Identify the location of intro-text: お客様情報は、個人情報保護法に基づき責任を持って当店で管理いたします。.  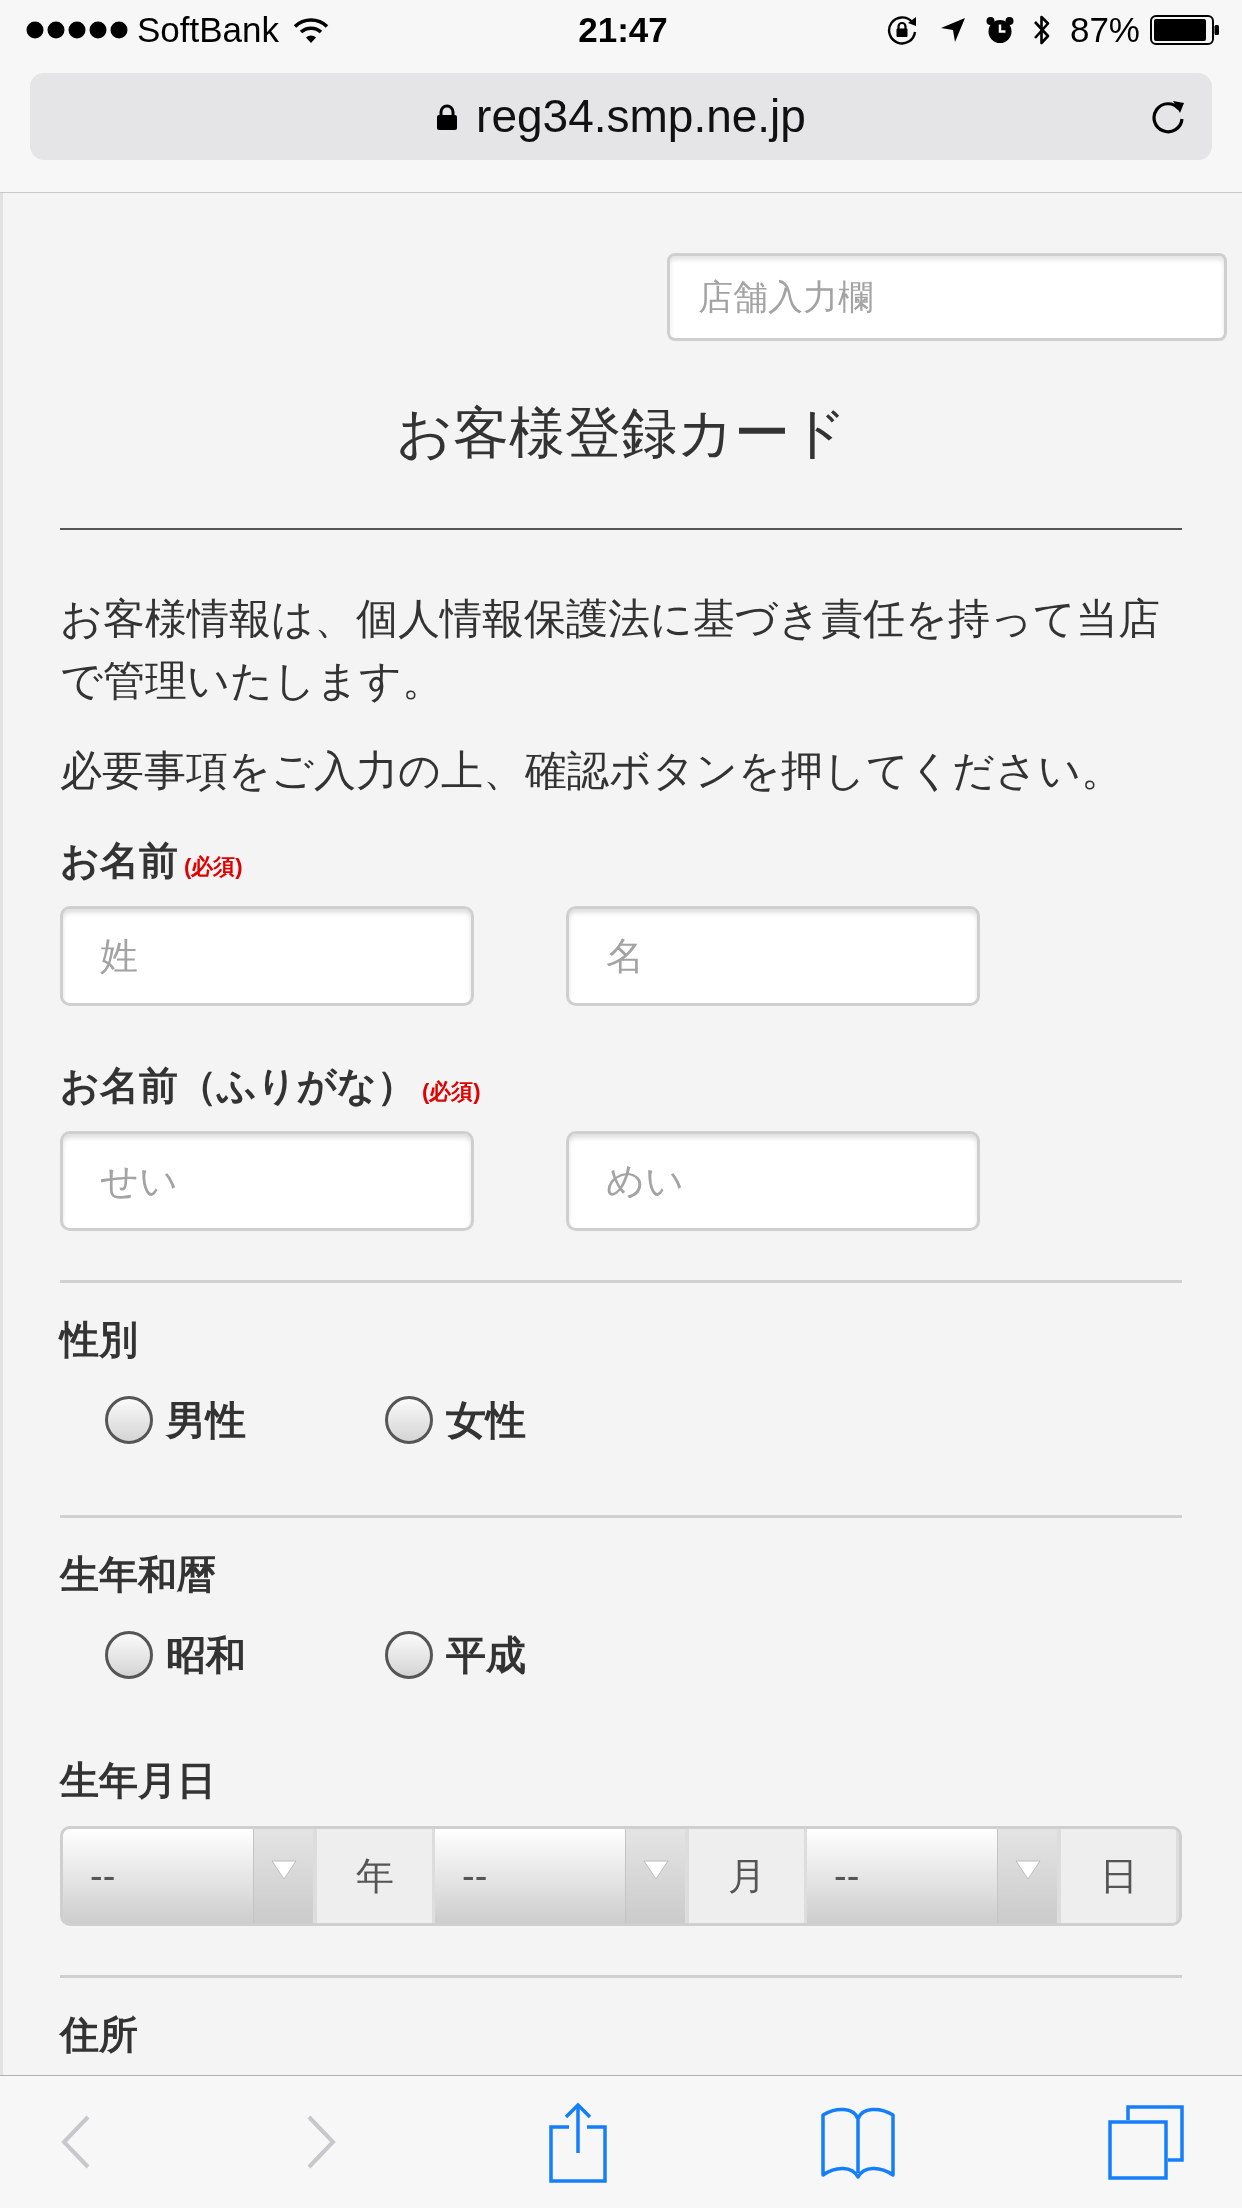
(610, 650).